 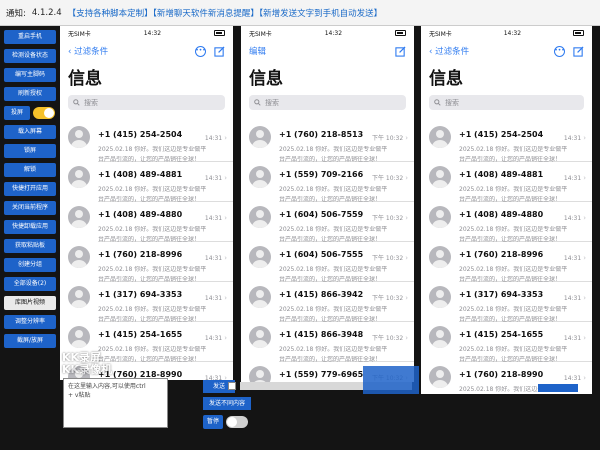 What do you see at coordinates (30, 303) in the screenshot?
I see `media-library-button: 库图片视频` at bounding box center [30, 303].